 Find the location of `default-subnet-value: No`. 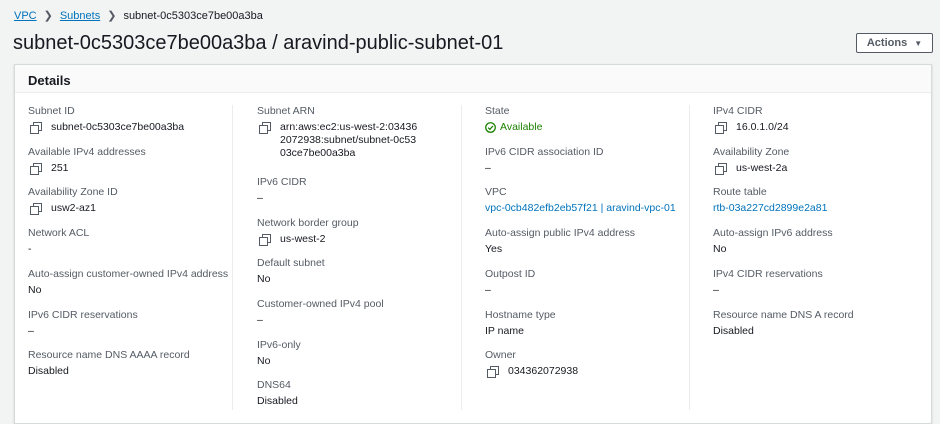

default-subnet-value: No is located at coordinates (264, 279).